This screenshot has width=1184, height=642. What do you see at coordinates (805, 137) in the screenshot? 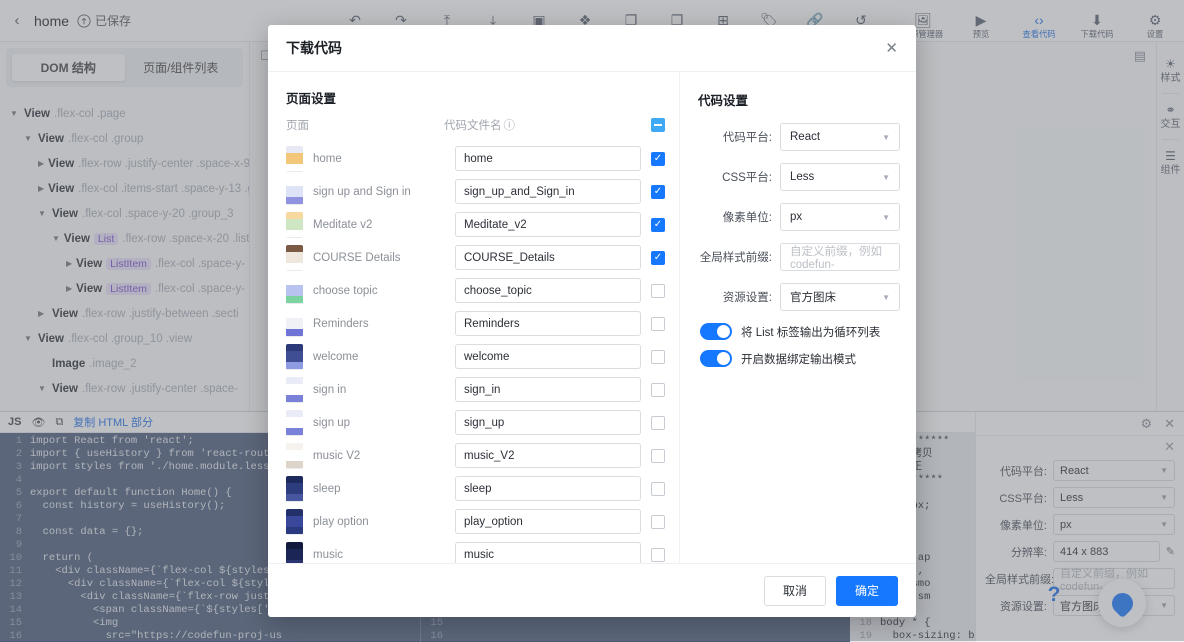
I see `code-setting-value: React` at bounding box center [805, 137].